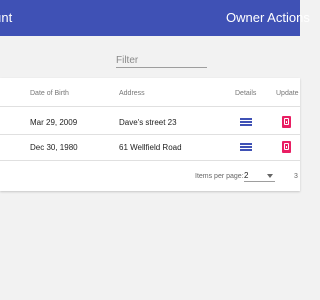  I want to click on address-cell: 61 Wellfield Road, so click(150, 147).